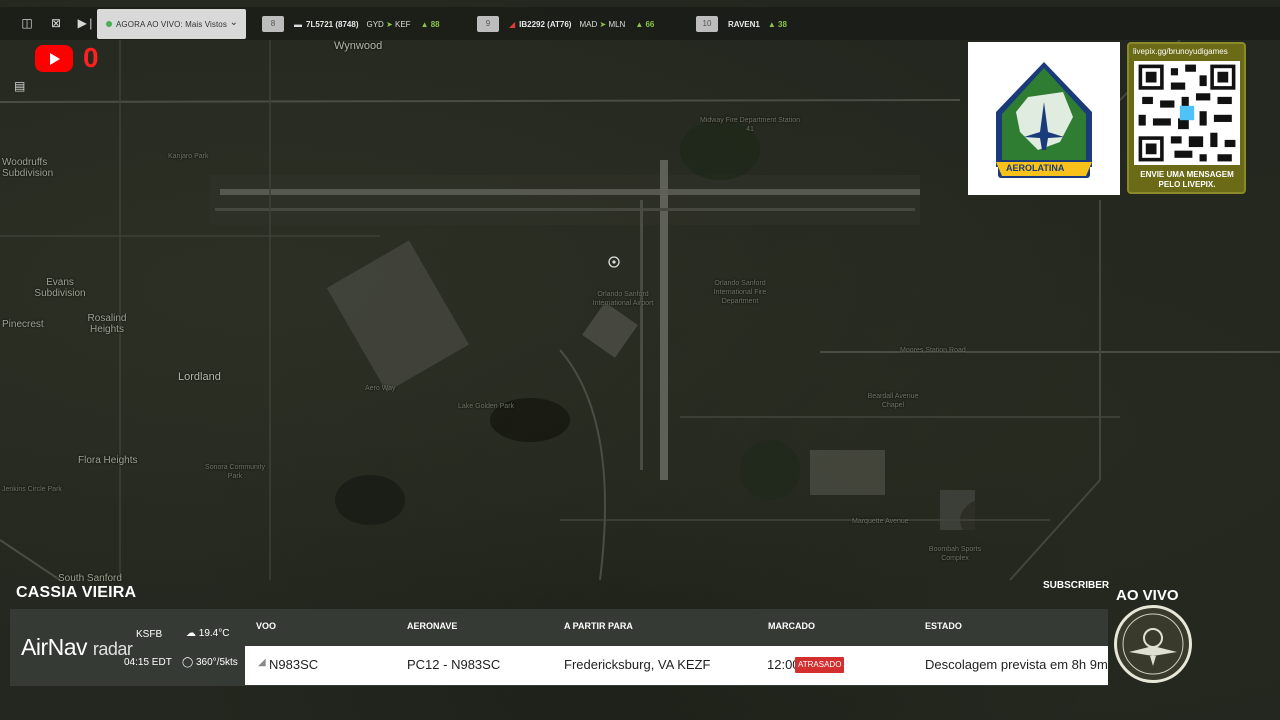 Image resolution: width=1280 pixels, height=720 pixels. What do you see at coordinates (1016, 664) in the screenshot?
I see `cell-status: Descolagem prevista em 8h 9m` at bounding box center [1016, 664].